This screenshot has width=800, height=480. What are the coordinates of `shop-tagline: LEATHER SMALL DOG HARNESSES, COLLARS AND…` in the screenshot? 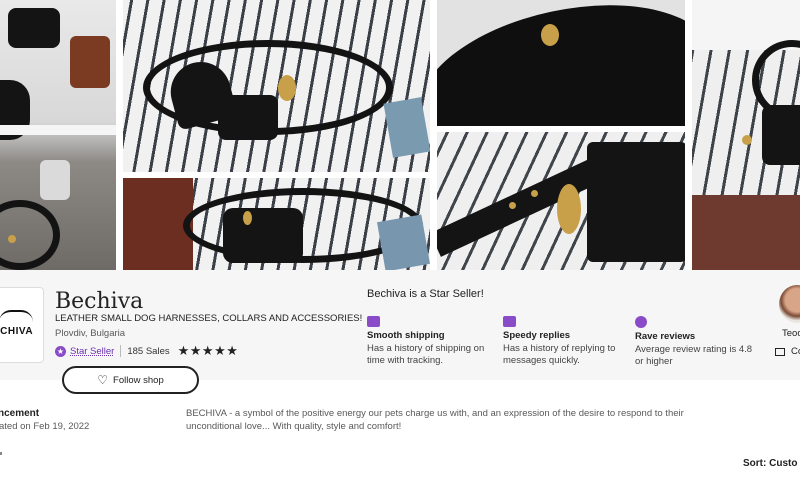 It's located at (209, 318).